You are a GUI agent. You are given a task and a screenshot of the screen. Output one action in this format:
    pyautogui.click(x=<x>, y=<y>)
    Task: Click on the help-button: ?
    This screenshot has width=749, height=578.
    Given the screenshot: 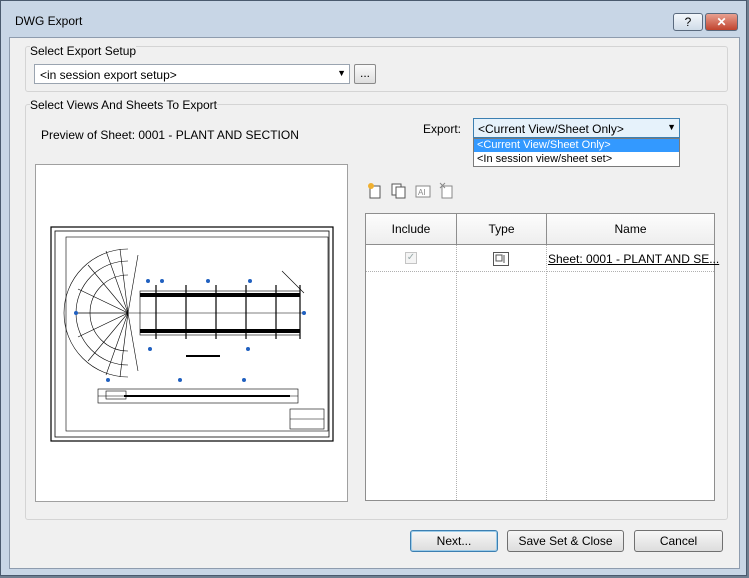 What is the action you would take?
    pyautogui.click(x=688, y=22)
    